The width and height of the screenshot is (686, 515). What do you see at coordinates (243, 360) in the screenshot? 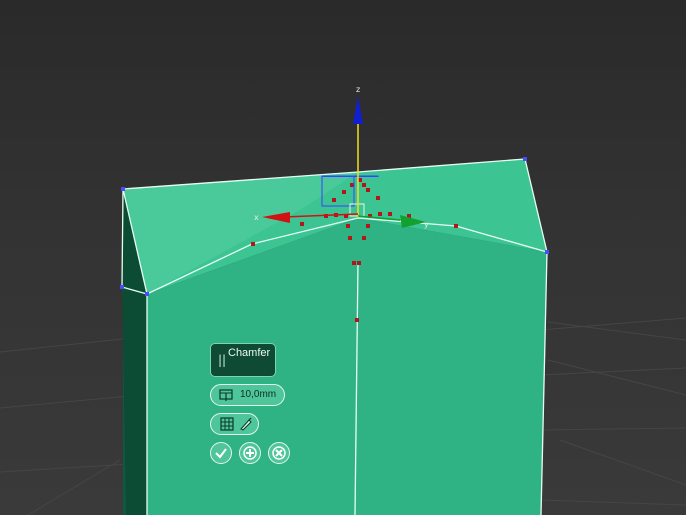
I see `chamfer-caddy-title: || Chamfer` at bounding box center [243, 360].